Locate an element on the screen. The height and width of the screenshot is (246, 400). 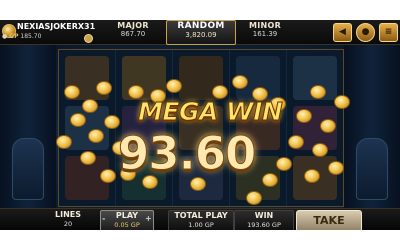
total-play-box: TOTAL PLAY 1.00 GP is located at coordinates (201, 220).